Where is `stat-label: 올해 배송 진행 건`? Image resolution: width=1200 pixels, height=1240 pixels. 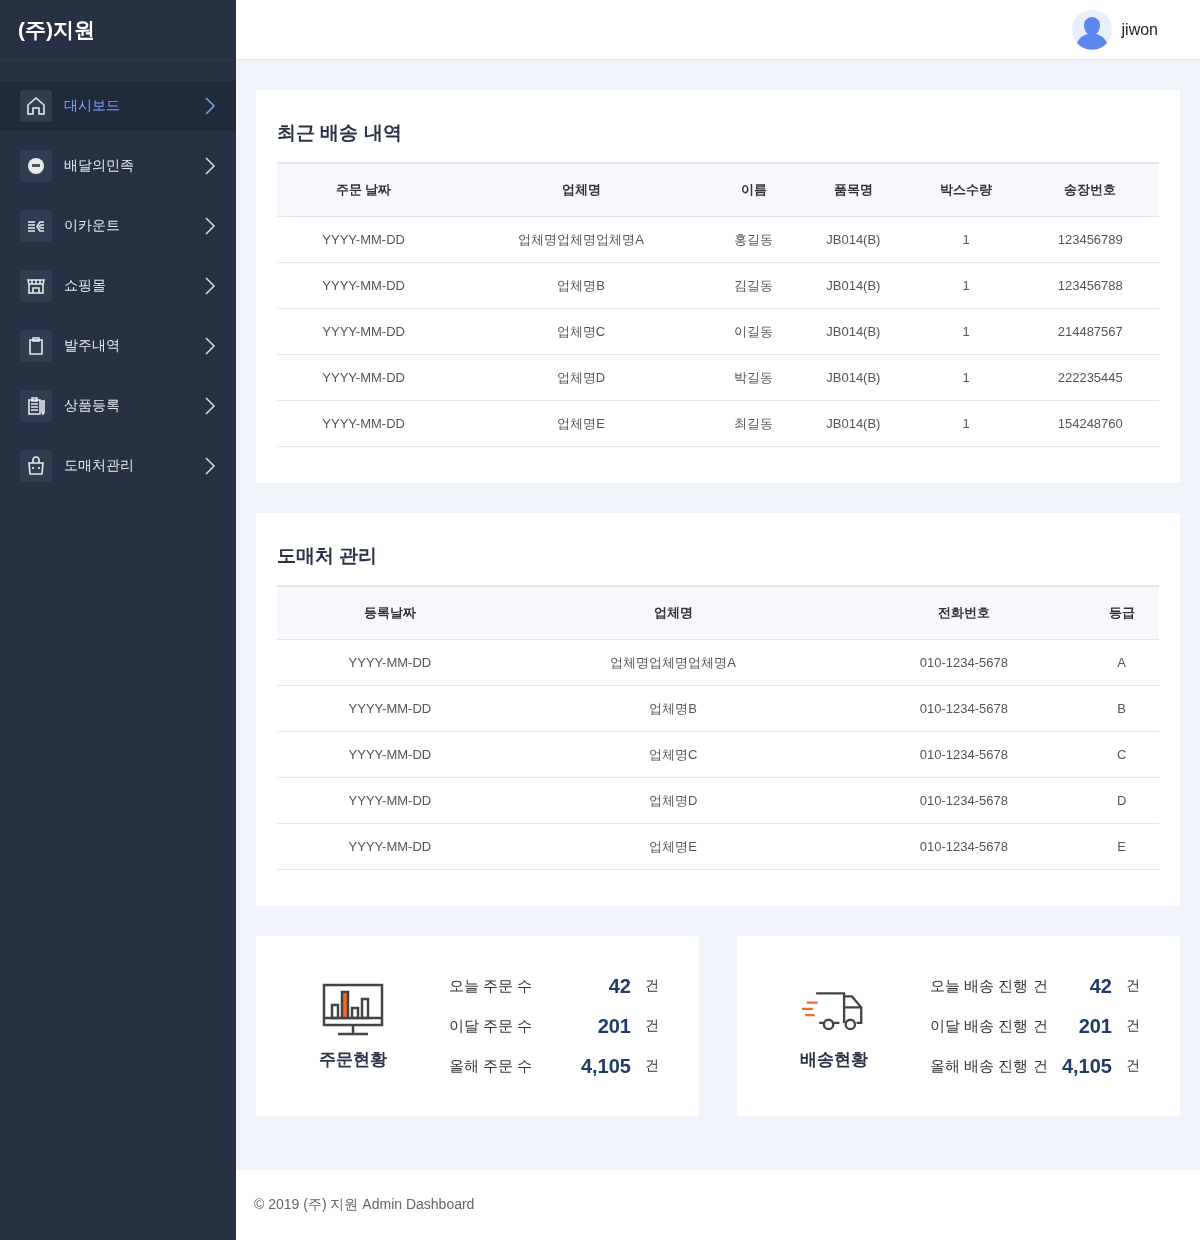 stat-label: 올해 배송 진행 건 is located at coordinates (989, 1066).